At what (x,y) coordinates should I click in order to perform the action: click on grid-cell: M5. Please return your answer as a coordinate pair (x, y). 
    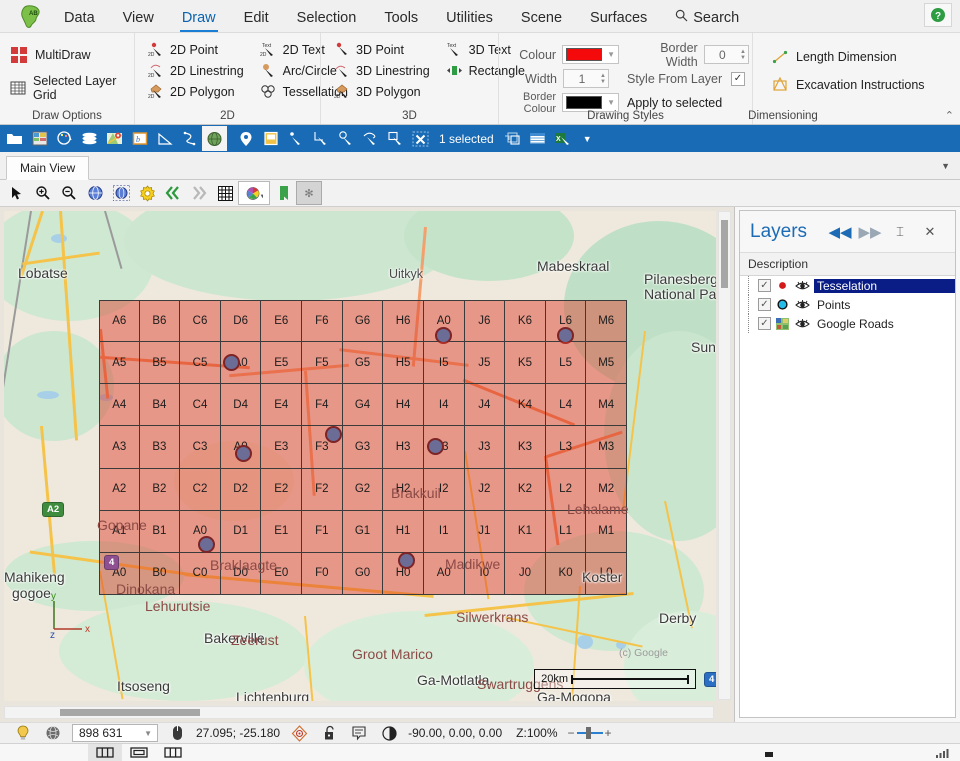
    Looking at the image, I should click on (606, 363).